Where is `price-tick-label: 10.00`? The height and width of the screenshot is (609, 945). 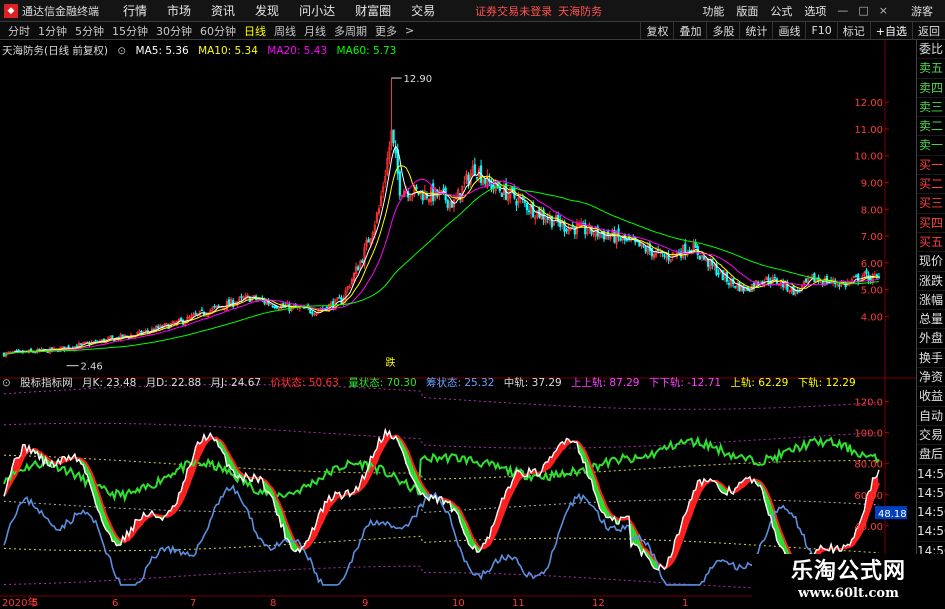 price-tick-label: 10.00 is located at coordinates (868, 157).